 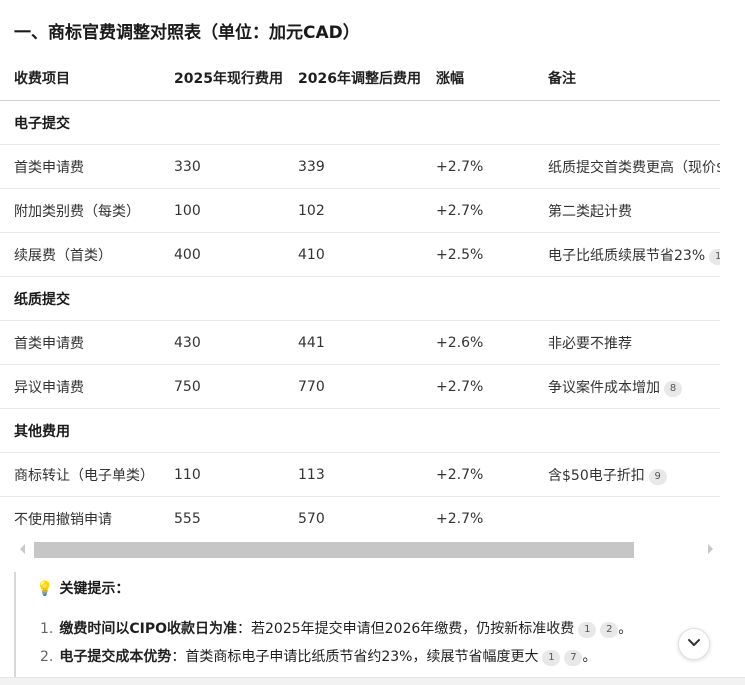 I want to click on header-increase: 涨幅, so click(x=492, y=78).